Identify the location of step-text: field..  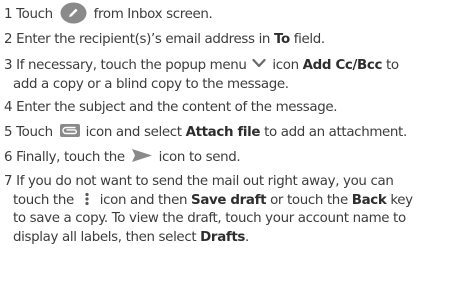
(309, 39).